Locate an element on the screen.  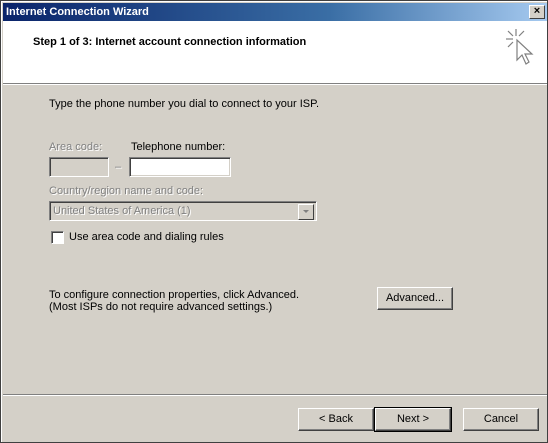
close-icon: × is located at coordinates (537, 11).